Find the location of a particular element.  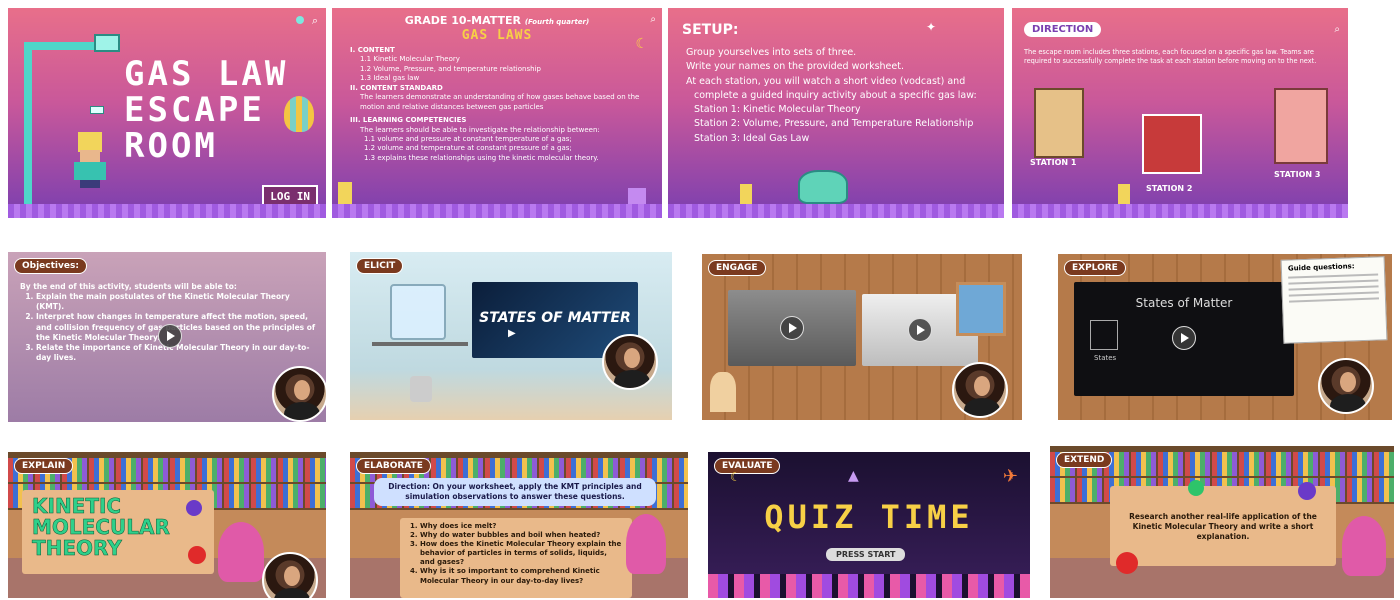

barn-icon is located at coordinates (1172, 144).